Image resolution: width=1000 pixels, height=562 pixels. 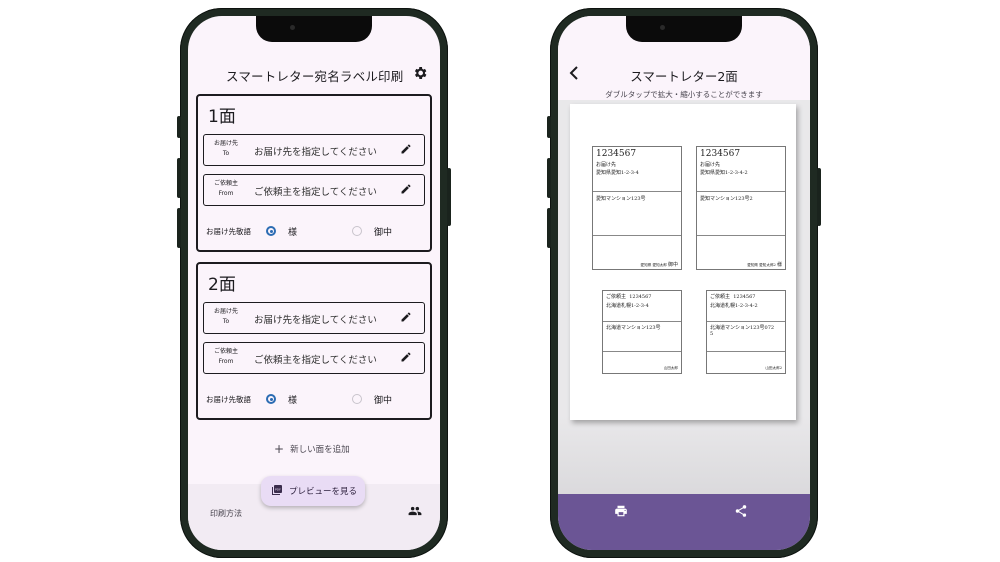 What do you see at coordinates (741, 511) in the screenshot?
I see `share-icon` at bounding box center [741, 511].